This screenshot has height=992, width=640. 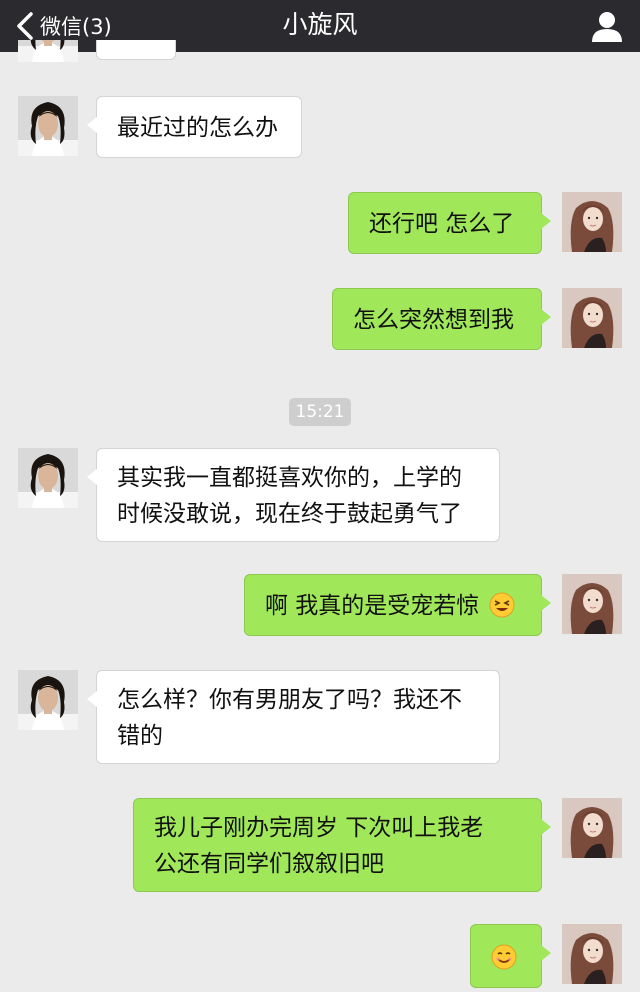 I want to click on message-text-line: 错的, so click(x=140, y=736).